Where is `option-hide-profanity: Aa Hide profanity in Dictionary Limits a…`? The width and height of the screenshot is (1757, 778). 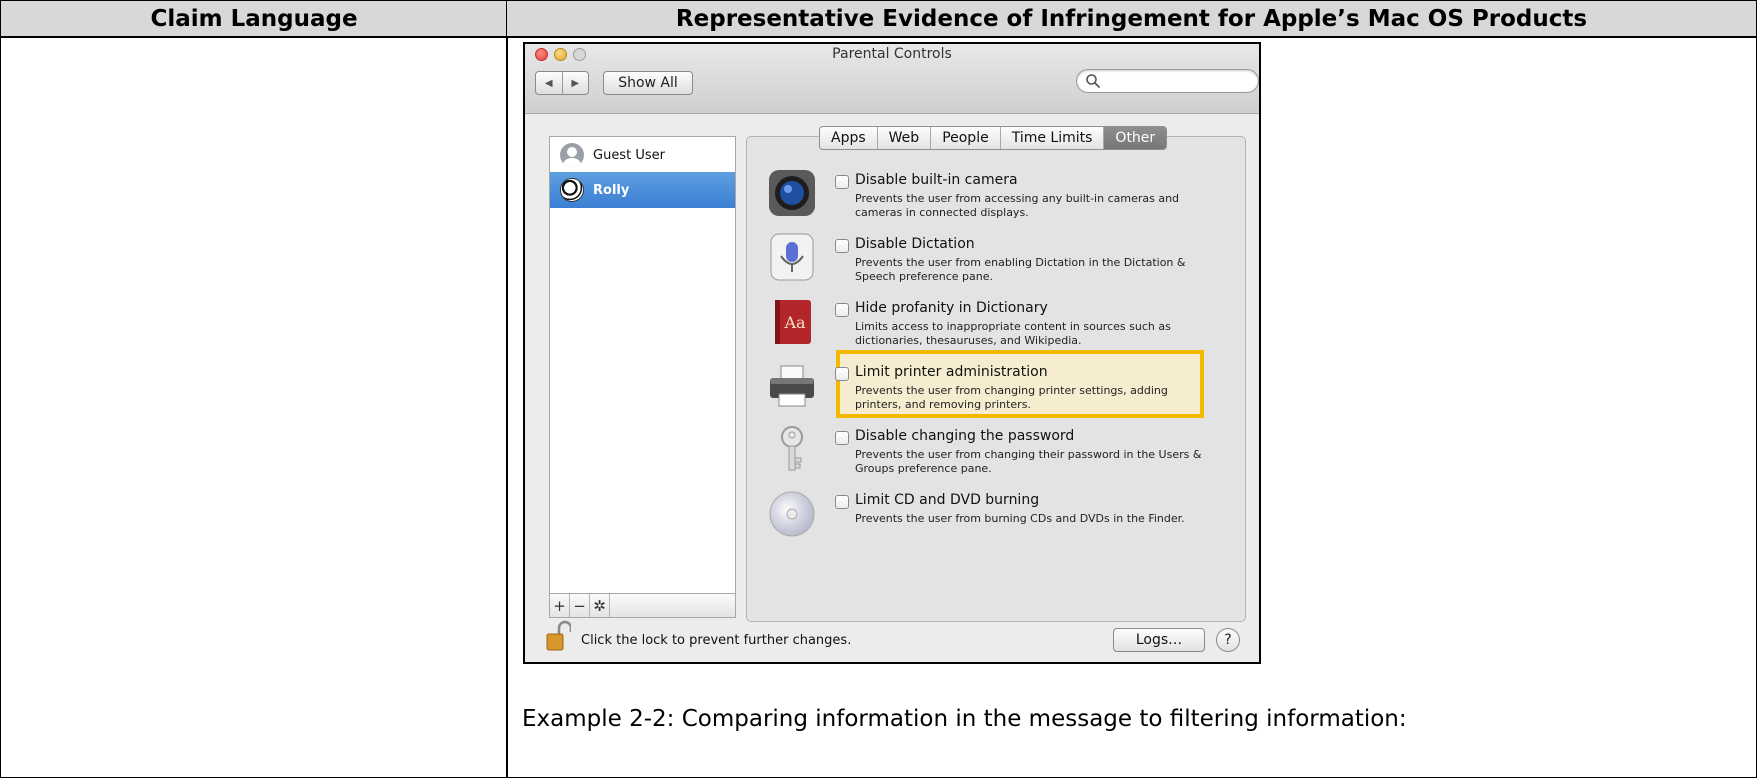
option-hide-profanity: Aa Hide profanity in Dictionary Limits a… is located at coordinates (997, 327).